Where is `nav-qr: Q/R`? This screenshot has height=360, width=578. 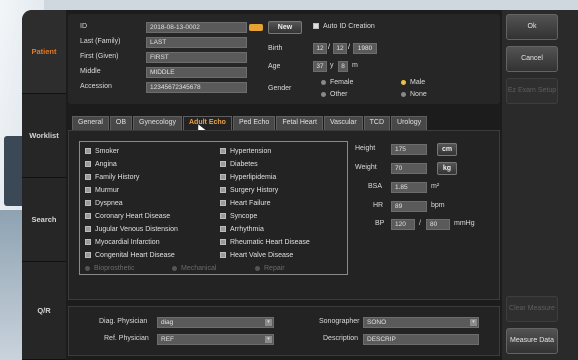 nav-qr: Q/R is located at coordinates (44, 311).